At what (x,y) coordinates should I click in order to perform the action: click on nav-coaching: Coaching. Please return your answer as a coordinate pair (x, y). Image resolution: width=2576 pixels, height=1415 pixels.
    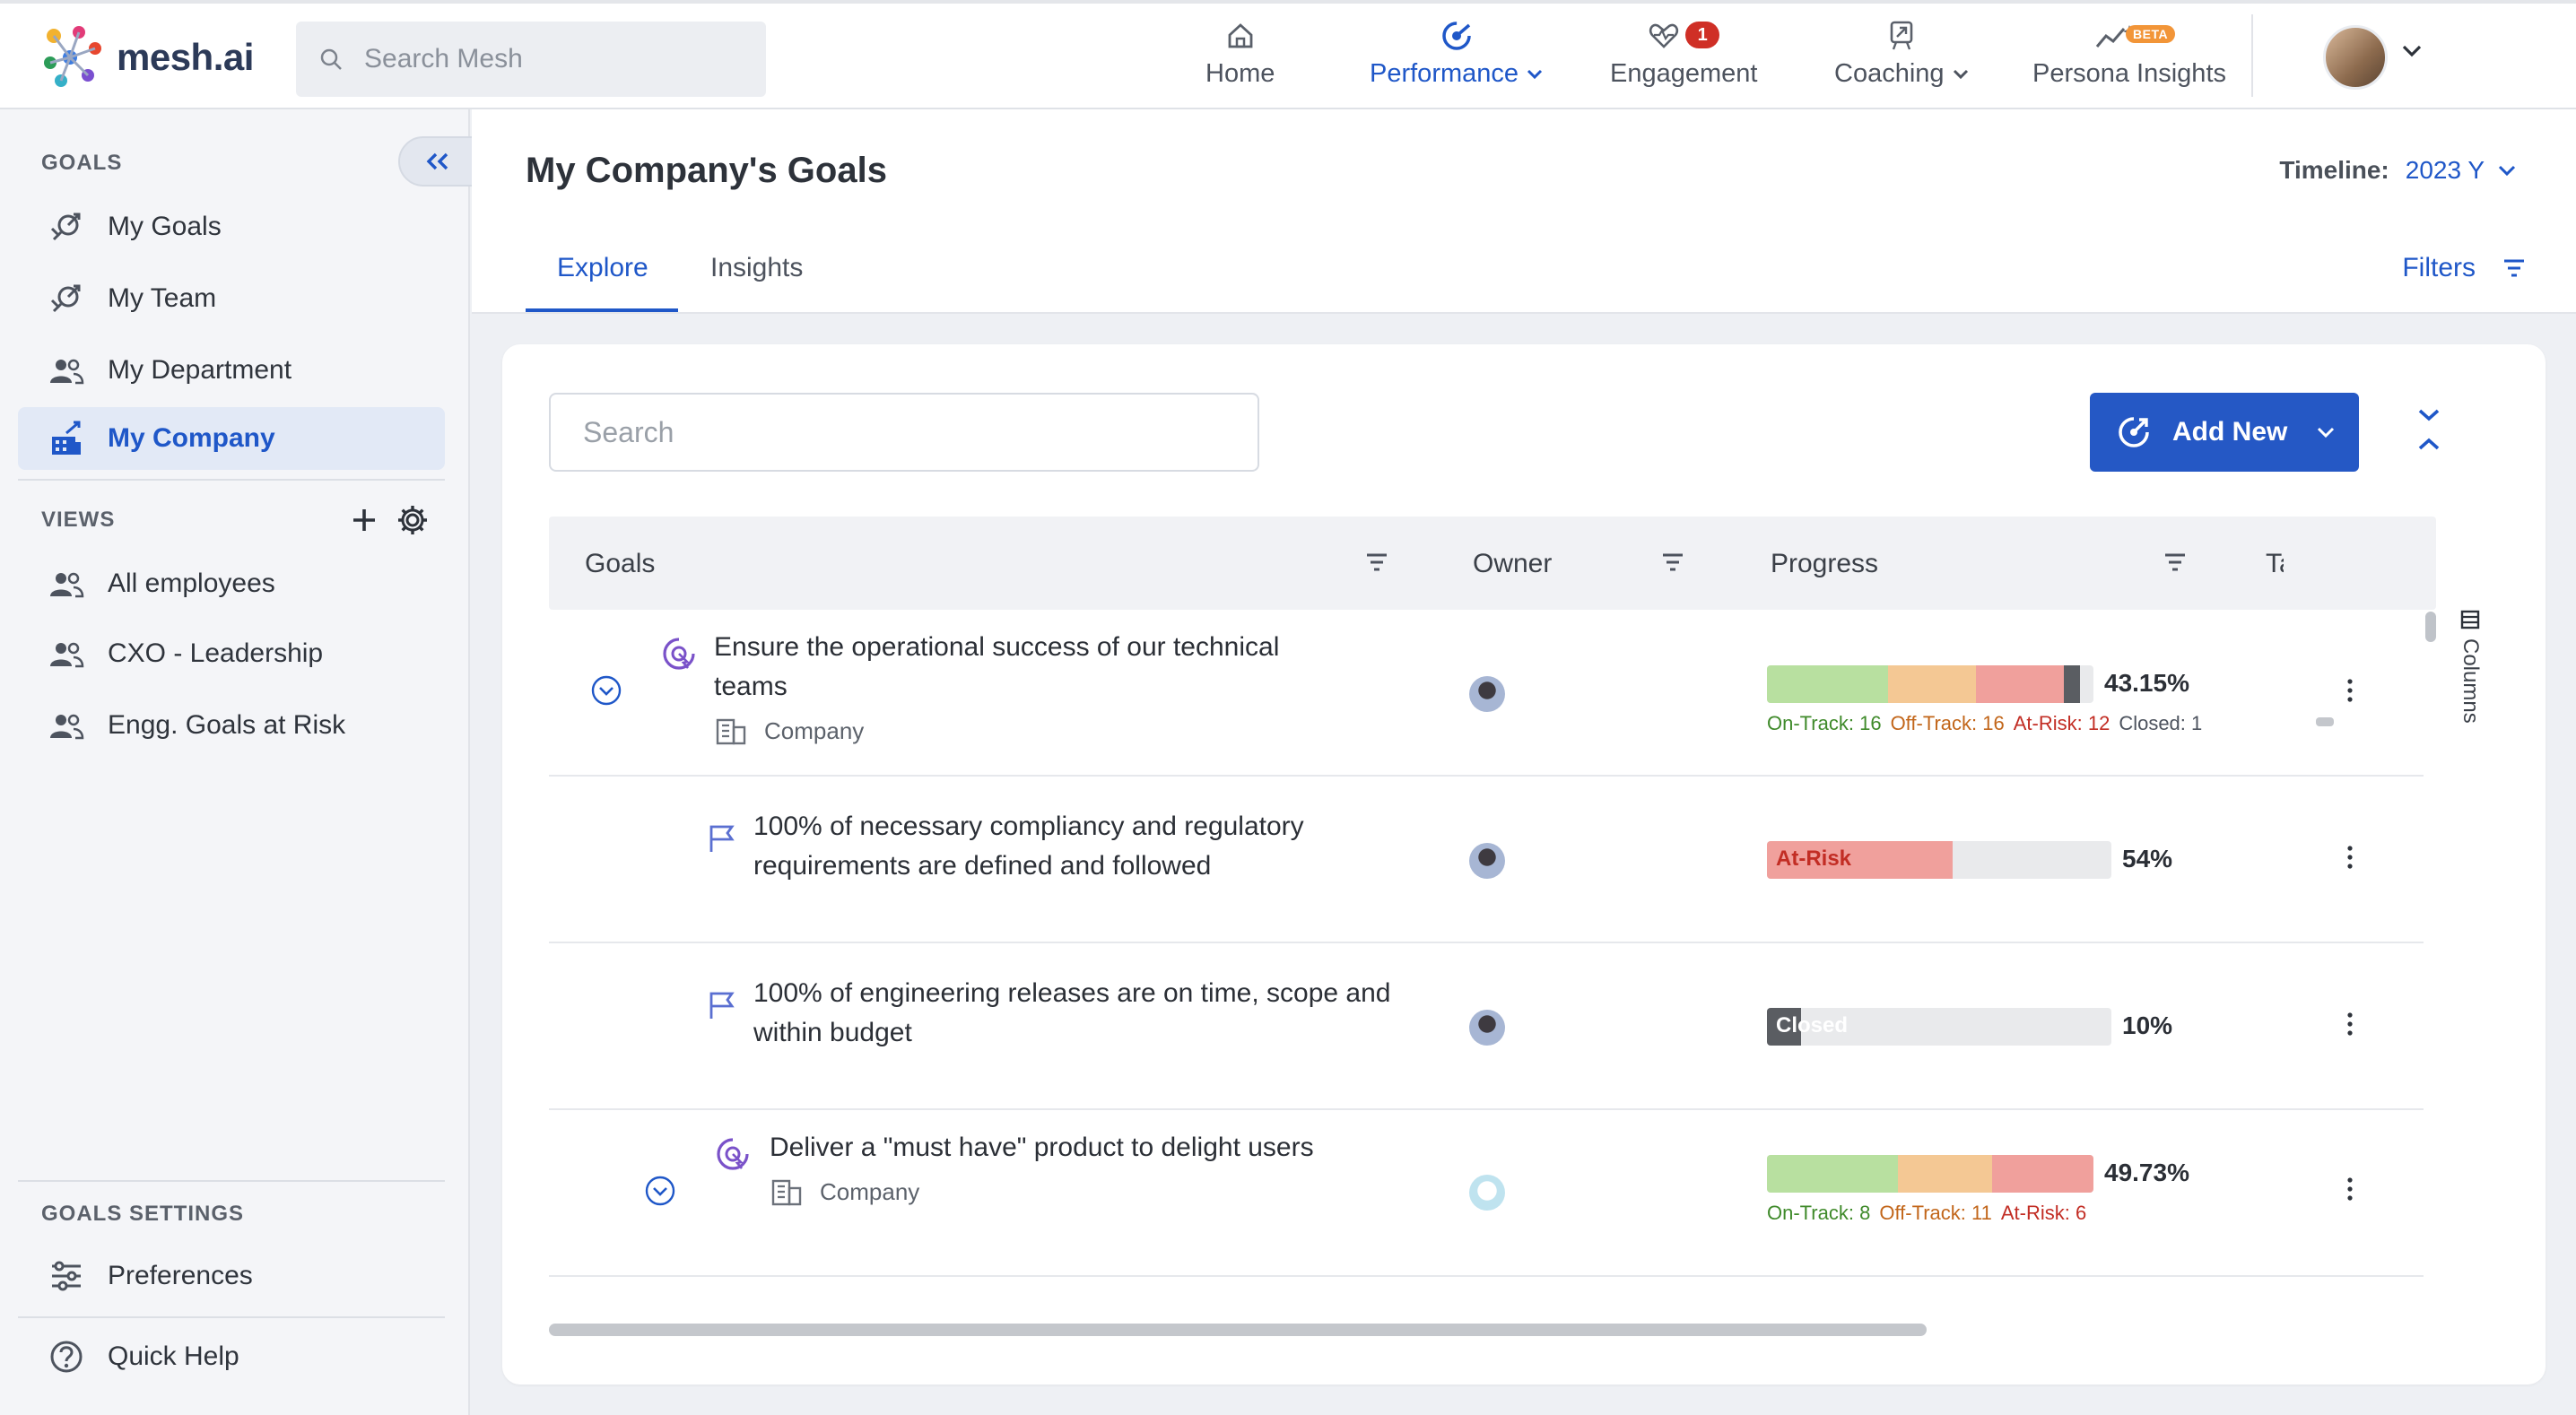
    Looking at the image, I should click on (1902, 64).